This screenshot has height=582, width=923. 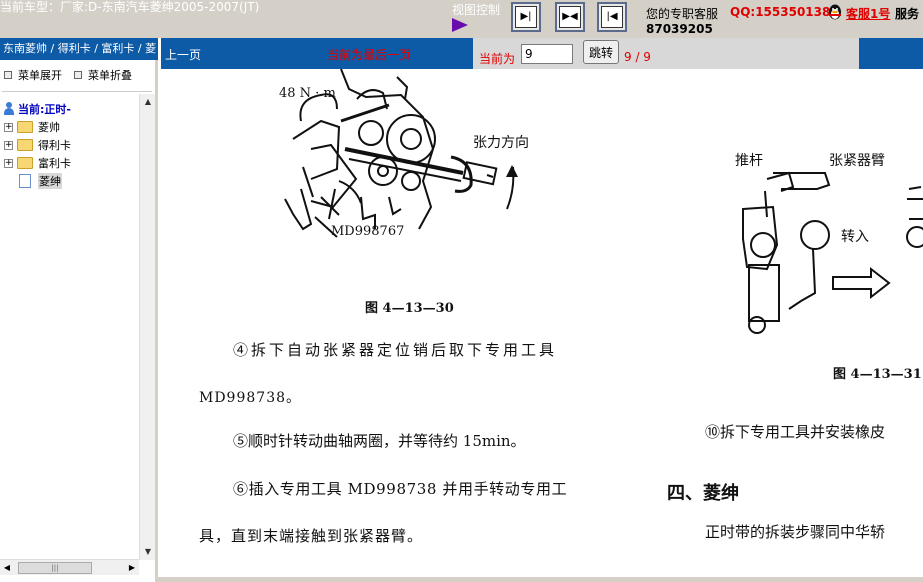 What do you see at coordinates (9, 109) in the screenshot?
I see `user-icon` at bounding box center [9, 109].